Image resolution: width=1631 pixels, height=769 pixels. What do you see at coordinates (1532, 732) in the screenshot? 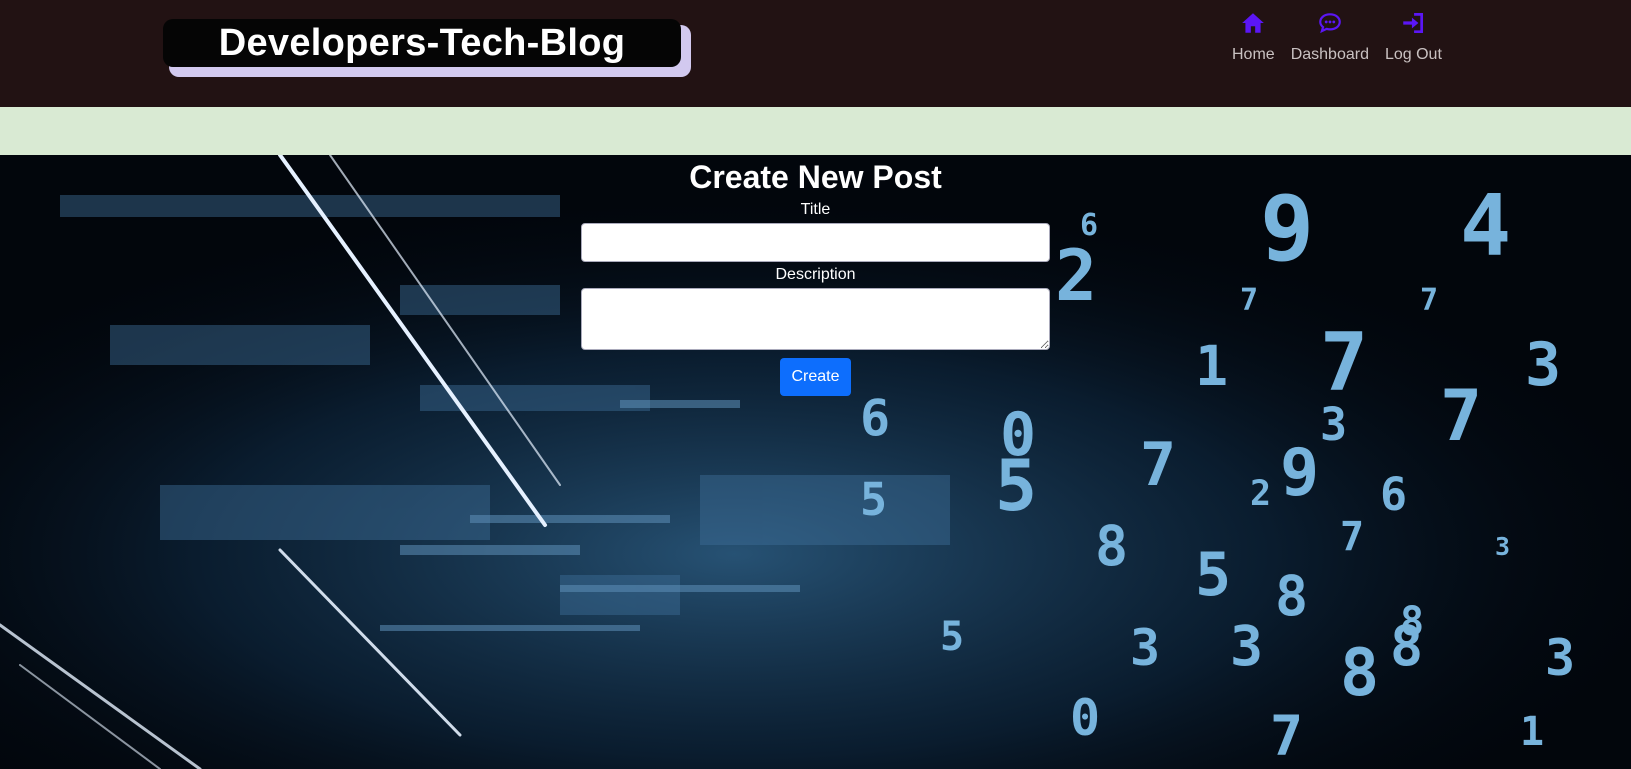
I see `svg-text: 1` at bounding box center [1532, 732].